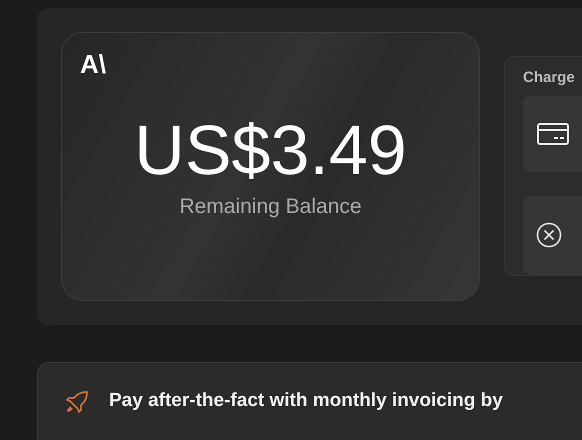 The height and width of the screenshot is (440, 582). I want to click on rocket-icon, so click(77, 402).